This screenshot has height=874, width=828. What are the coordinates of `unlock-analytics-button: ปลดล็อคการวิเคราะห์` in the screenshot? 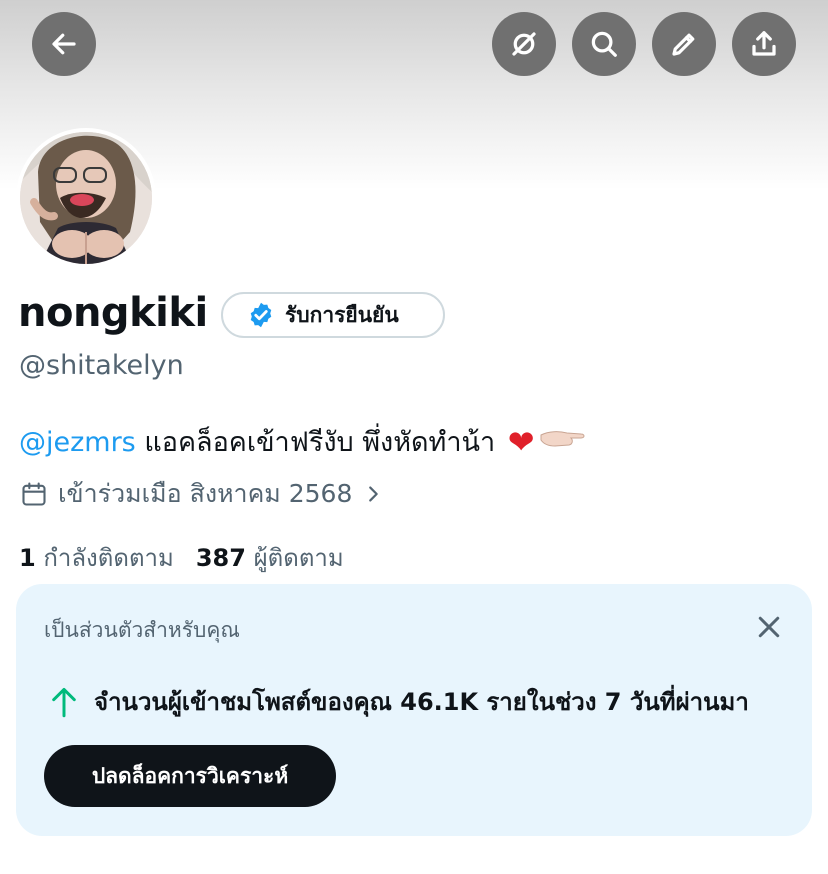 It's located at (190, 776).